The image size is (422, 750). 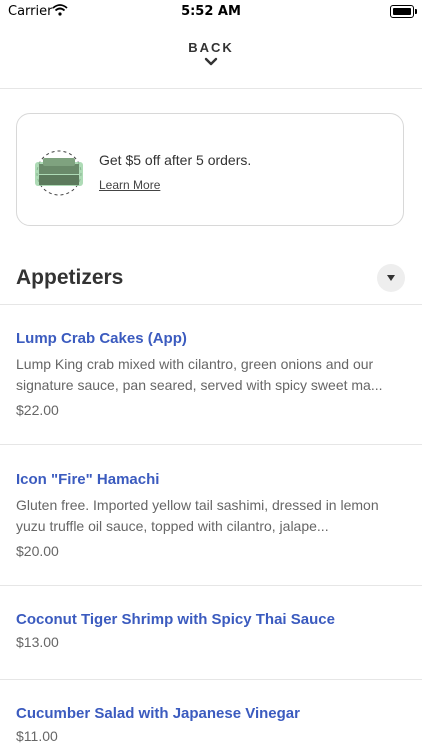 What do you see at coordinates (129, 185) in the screenshot?
I see `learn-more-link: Learn More` at bounding box center [129, 185].